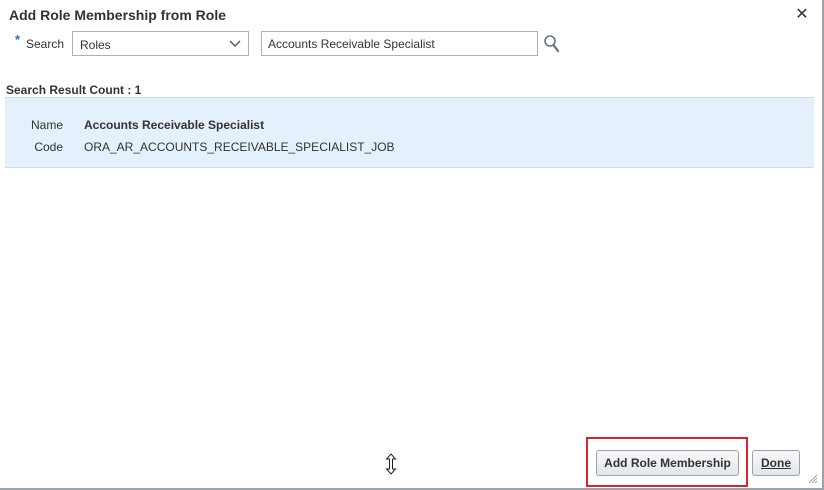 The width and height of the screenshot is (824, 490). What do you see at coordinates (667, 463) in the screenshot?
I see `add-role-membership-button: Add Role Membership` at bounding box center [667, 463].